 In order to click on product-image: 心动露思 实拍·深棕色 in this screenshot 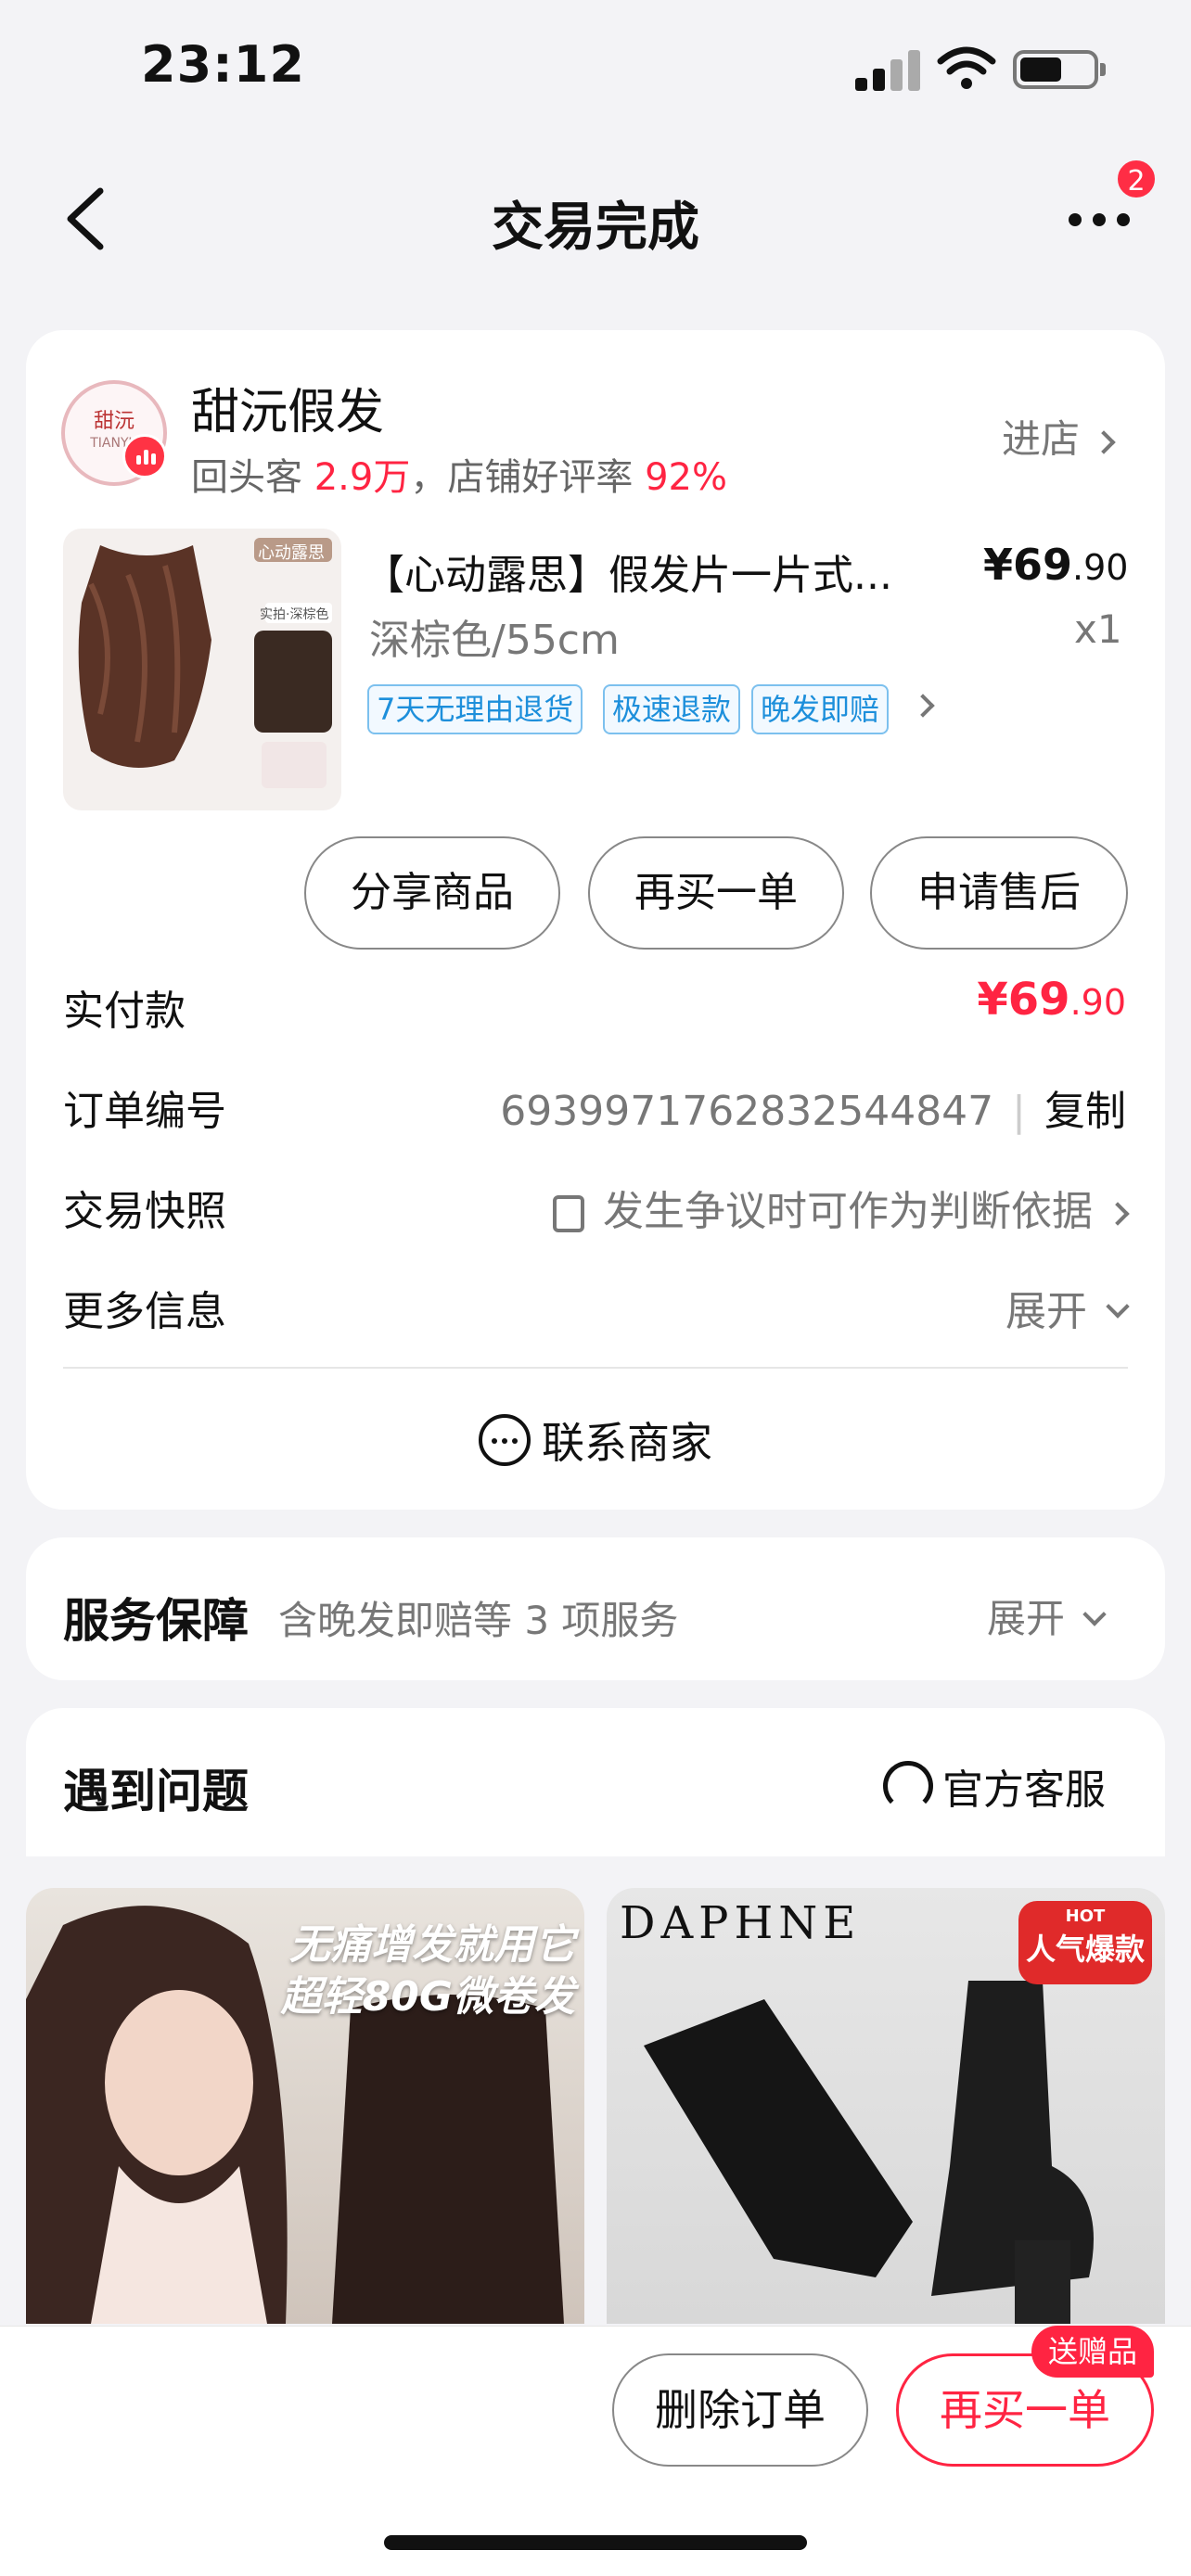, I will do `click(202, 669)`.